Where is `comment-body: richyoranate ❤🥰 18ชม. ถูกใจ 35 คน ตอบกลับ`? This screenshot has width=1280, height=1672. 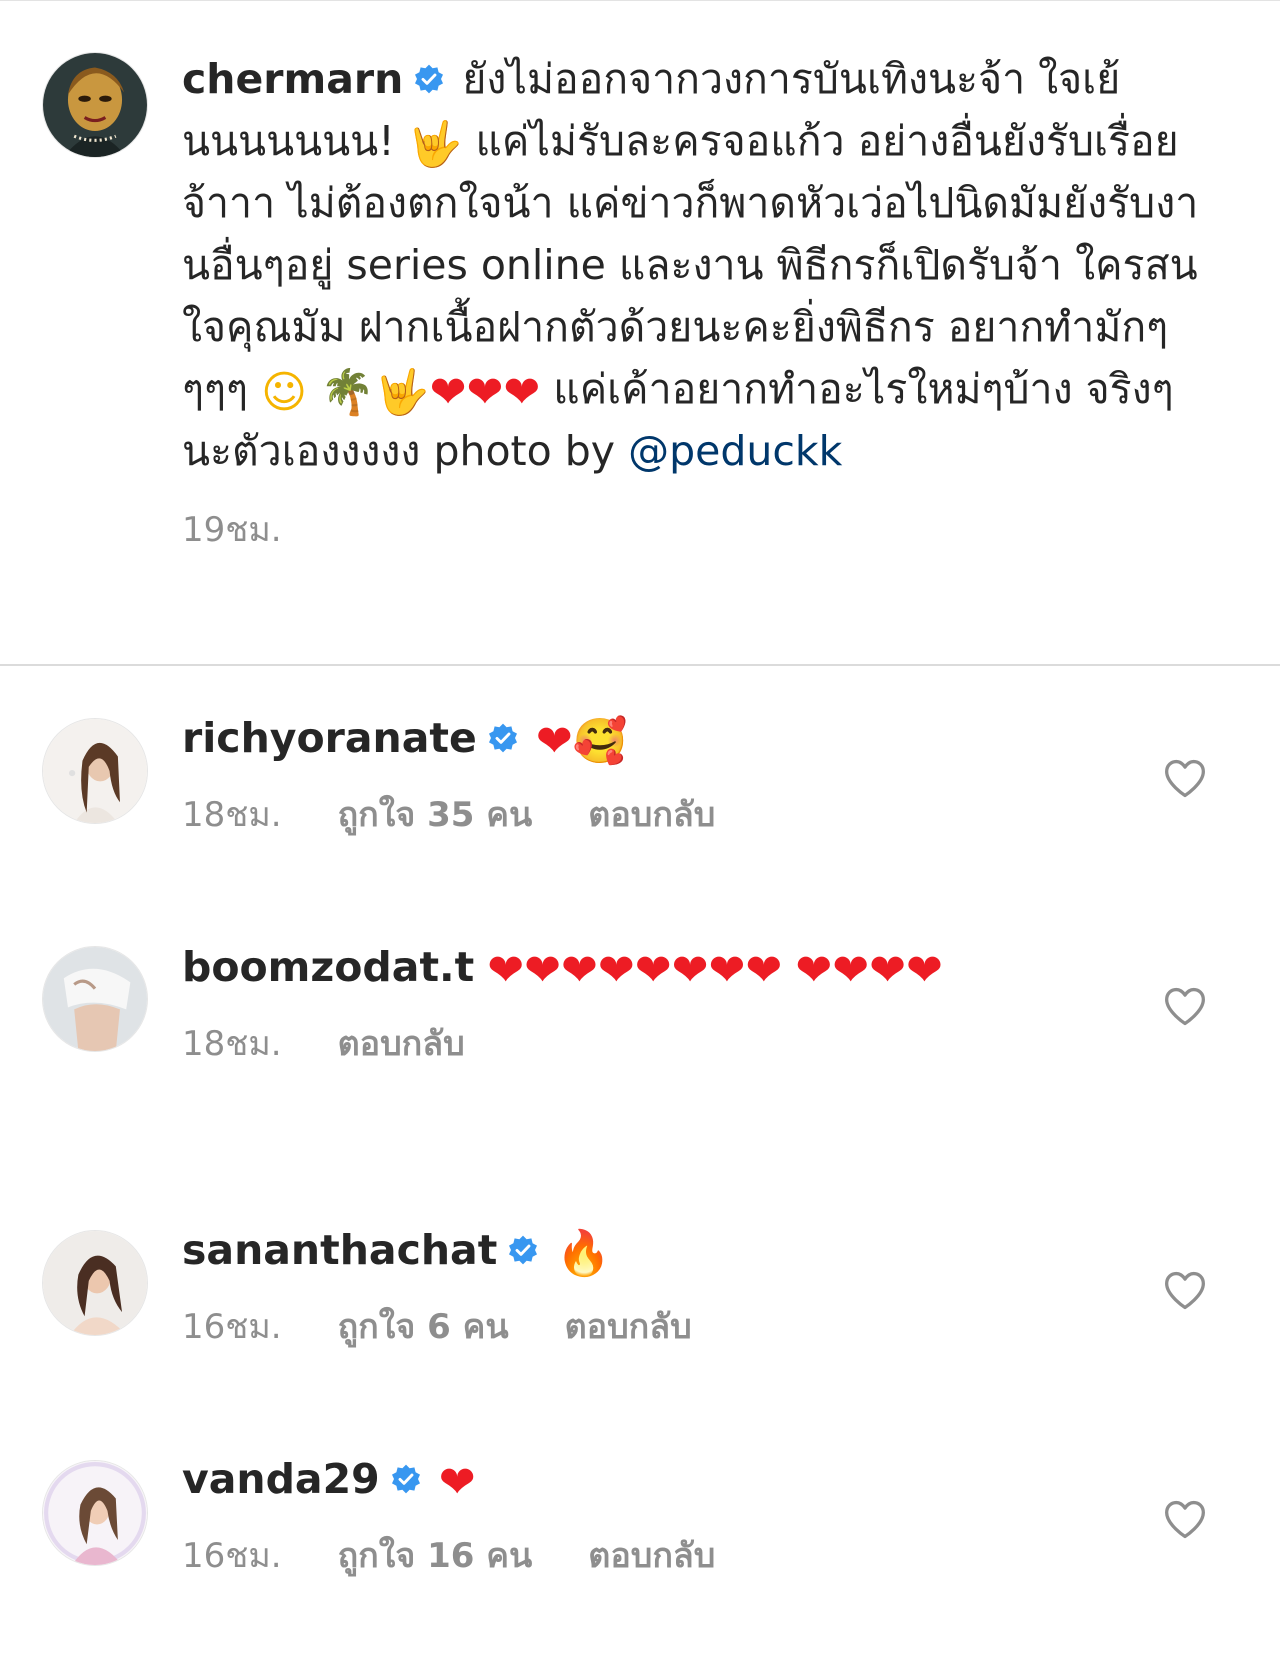
comment-body: richyoranate ❤🥰 18ชม. ถูกใจ 35 คน ตอบกลับ is located at coordinates (702, 771).